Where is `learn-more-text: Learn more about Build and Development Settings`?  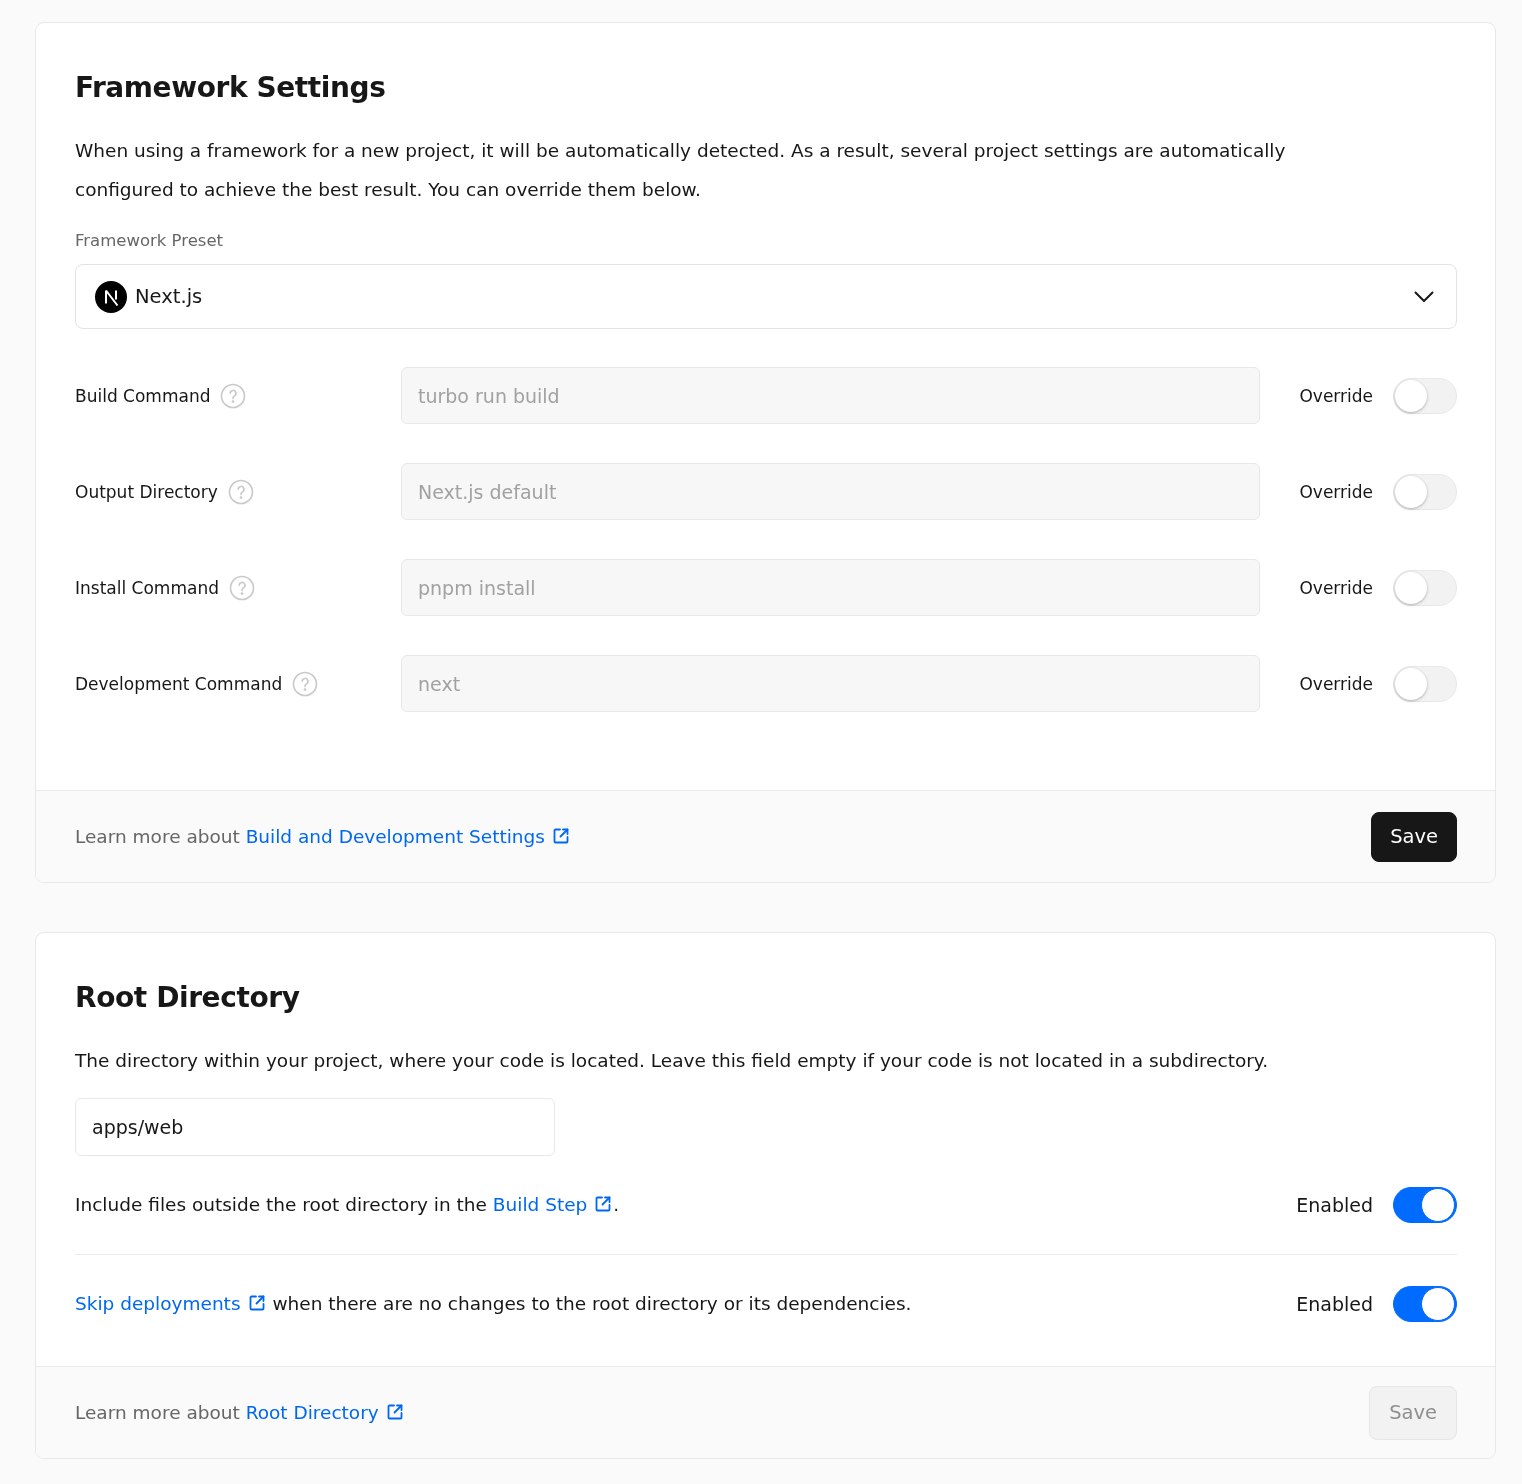
learn-more-text: Learn more about Build and Development Settings is located at coordinates (323, 836).